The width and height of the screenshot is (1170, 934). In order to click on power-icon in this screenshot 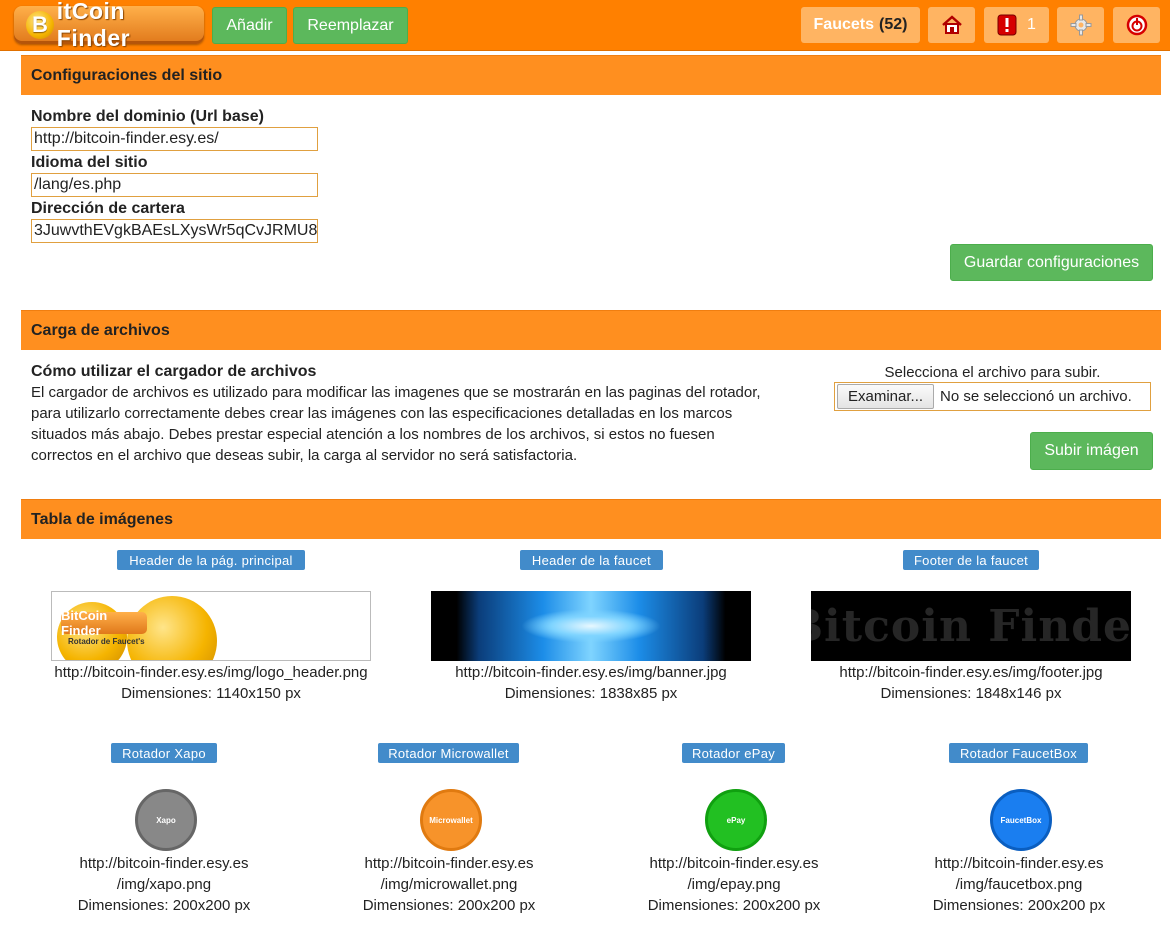, I will do `click(1136, 25)`.